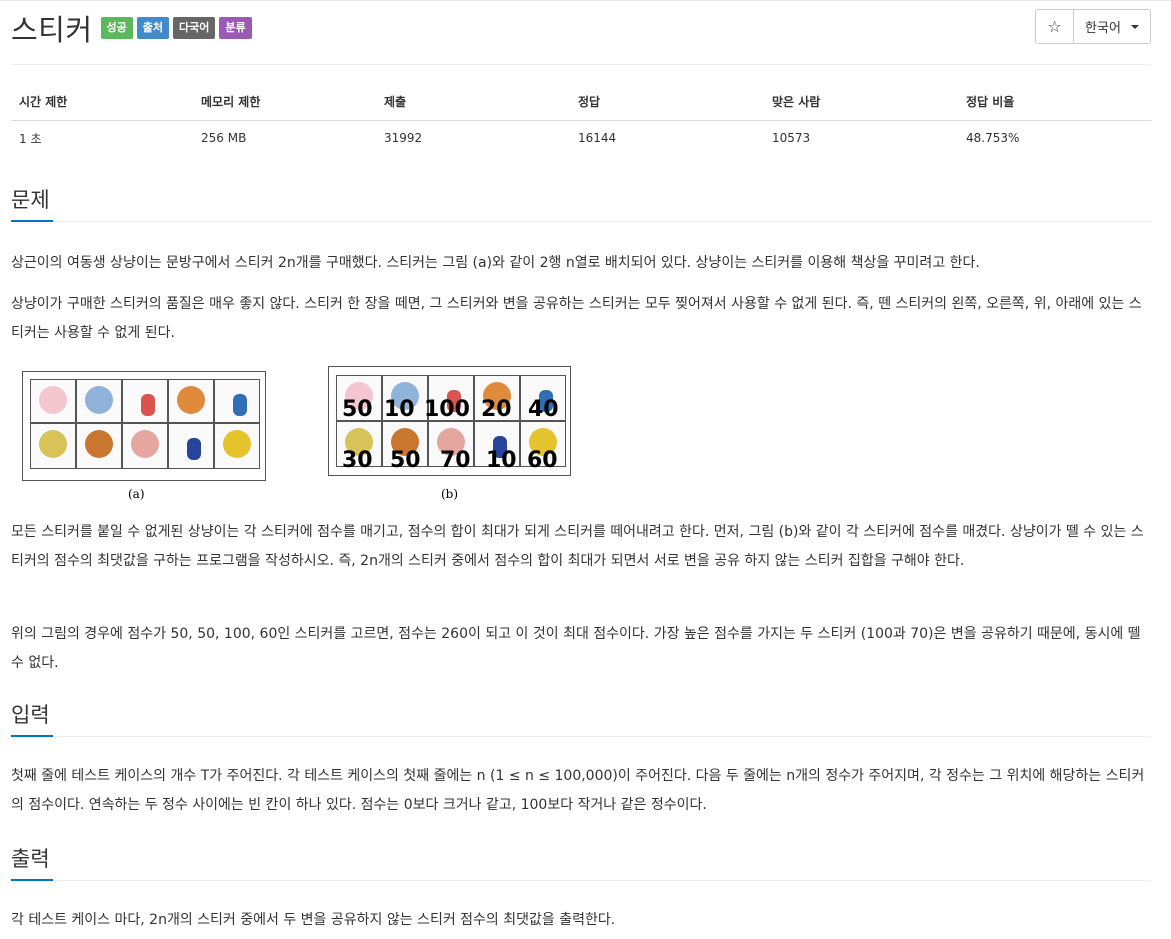 The height and width of the screenshot is (939, 1171). What do you see at coordinates (136, 494) in the screenshot?
I see `figure-caption-a: (a)` at bounding box center [136, 494].